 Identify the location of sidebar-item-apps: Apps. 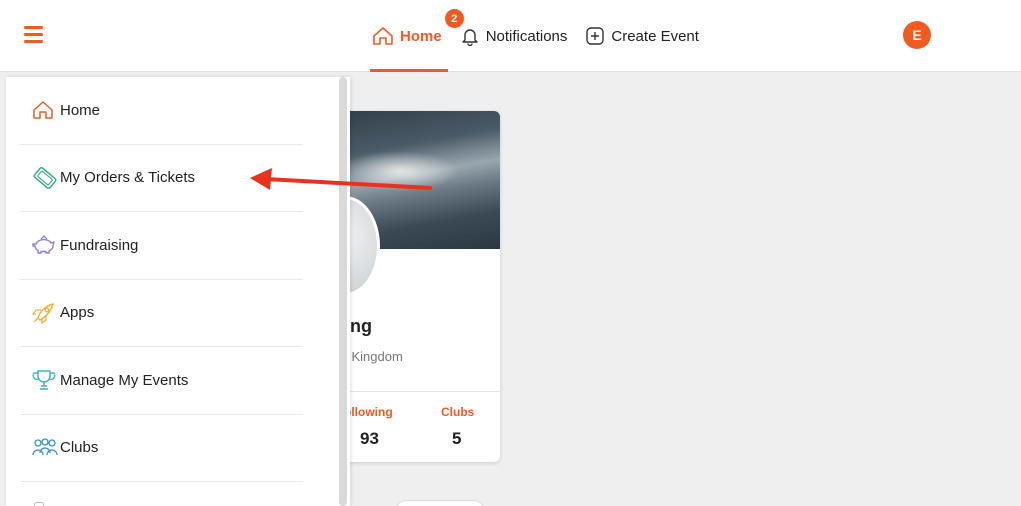
(161, 313).